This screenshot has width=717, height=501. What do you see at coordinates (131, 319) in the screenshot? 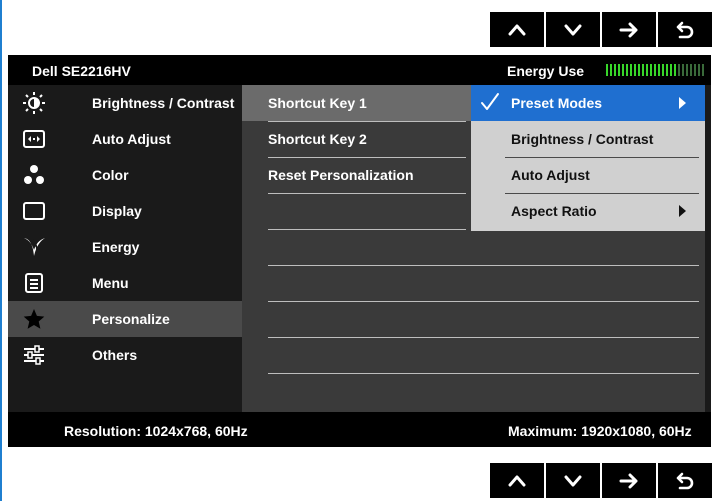
I see `menu-item-label: Personalize` at bounding box center [131, 319].